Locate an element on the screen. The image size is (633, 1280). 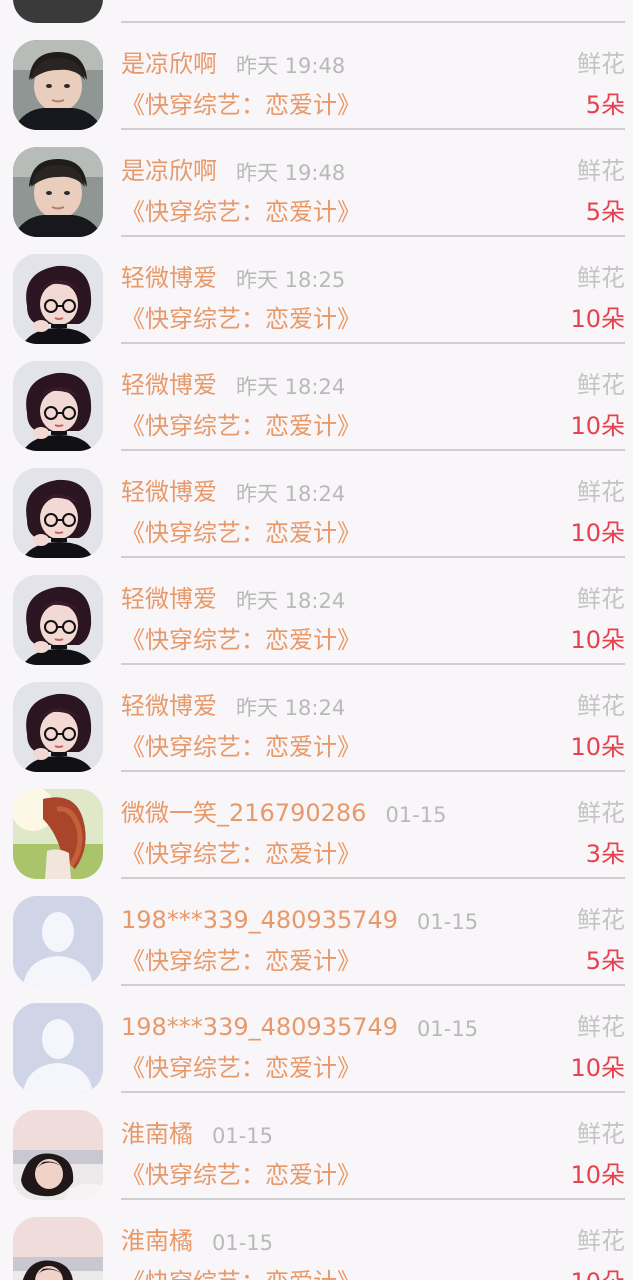
gift-count: 3朵 is located at coordinates (605, 854).